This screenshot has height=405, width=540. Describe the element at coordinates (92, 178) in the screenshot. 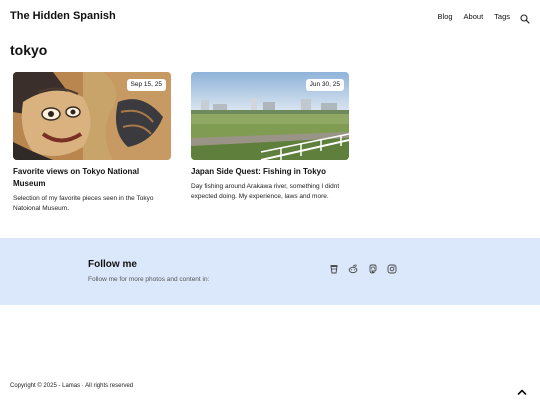

I see `post-title: Favorite views on Tokyo National Museum` at that location.